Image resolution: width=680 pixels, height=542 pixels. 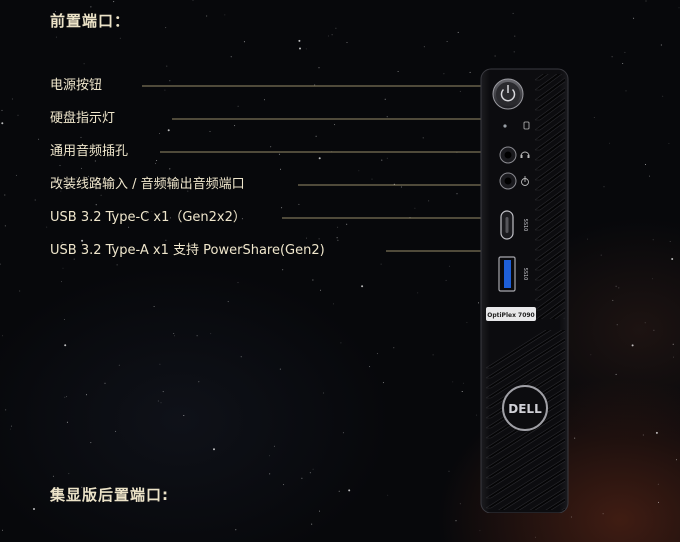 I want to click on dell-logo: DELL, so click(x=525, y=408).